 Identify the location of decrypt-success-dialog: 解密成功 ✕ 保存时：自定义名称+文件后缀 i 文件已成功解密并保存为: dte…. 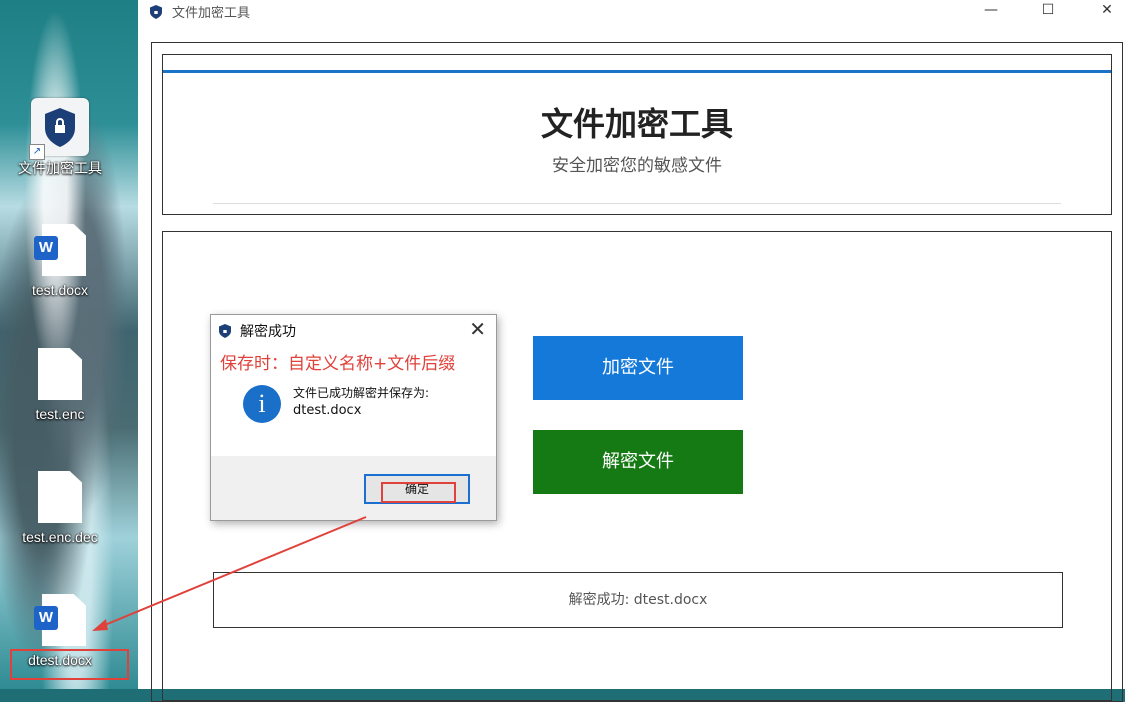
(353, 417).